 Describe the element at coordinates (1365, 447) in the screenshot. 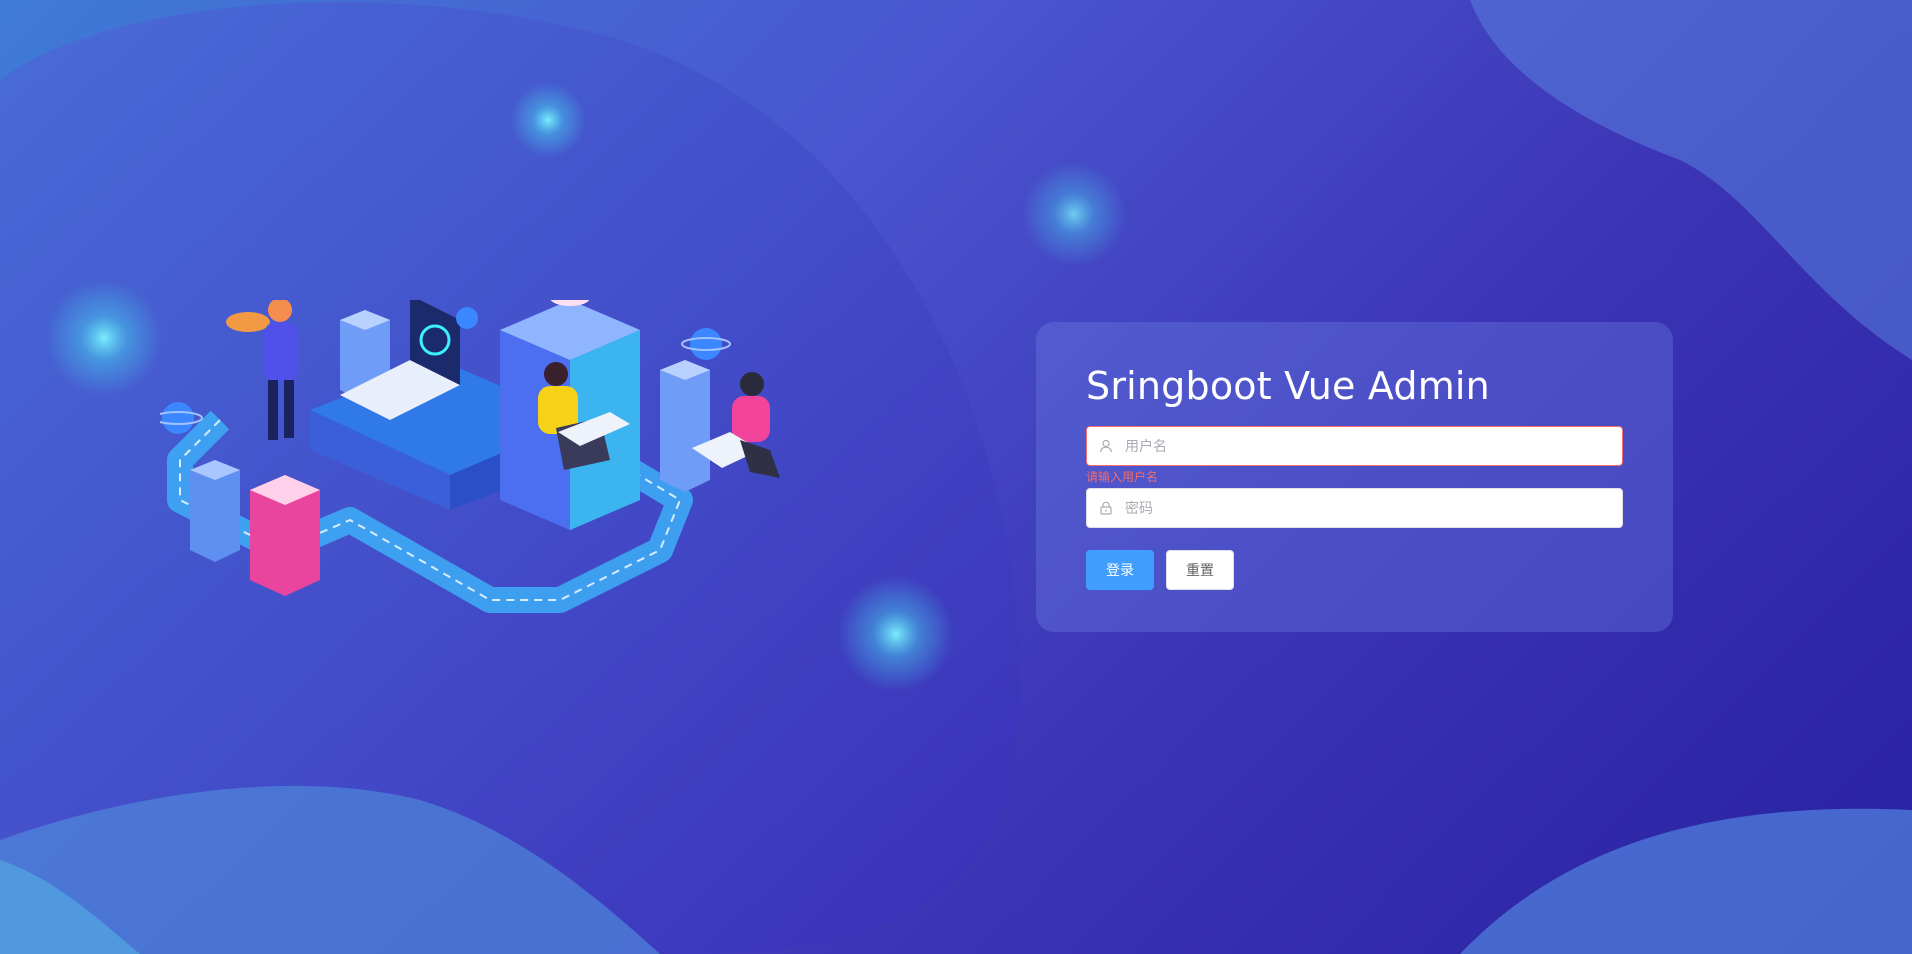

I see `username-input` at that location.